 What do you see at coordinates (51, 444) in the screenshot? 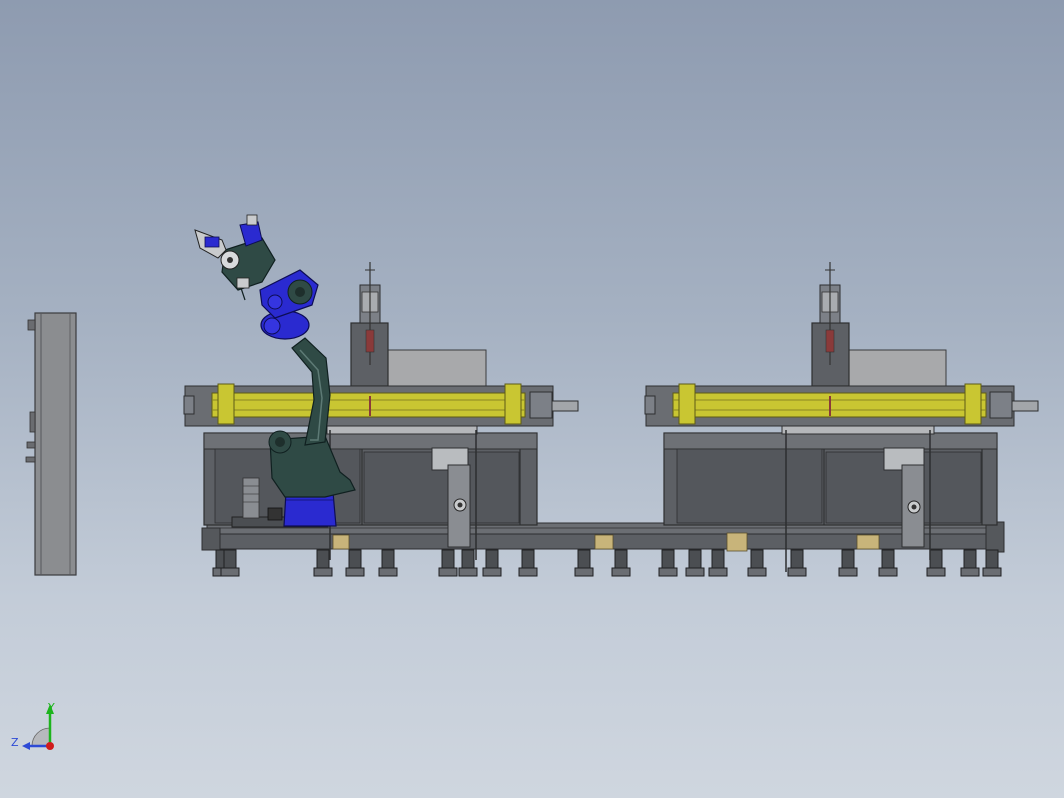
I see `control-cabinet` at bounding box center [51, 444].